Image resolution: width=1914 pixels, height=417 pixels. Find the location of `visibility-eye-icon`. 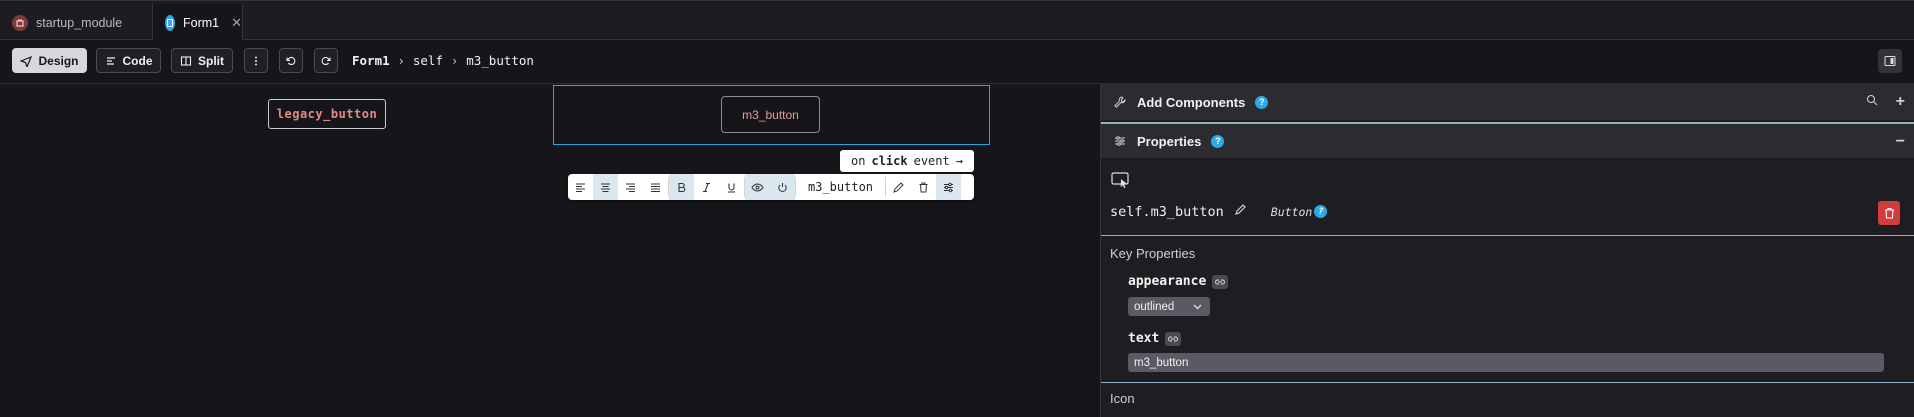

visibility-eye-icon is located at coordinates (757, 187).